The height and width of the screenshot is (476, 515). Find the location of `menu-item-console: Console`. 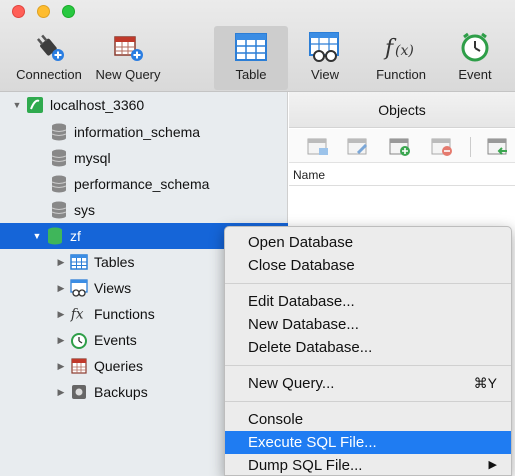

menu-item-console: Console is located at coordinates (368, 419).